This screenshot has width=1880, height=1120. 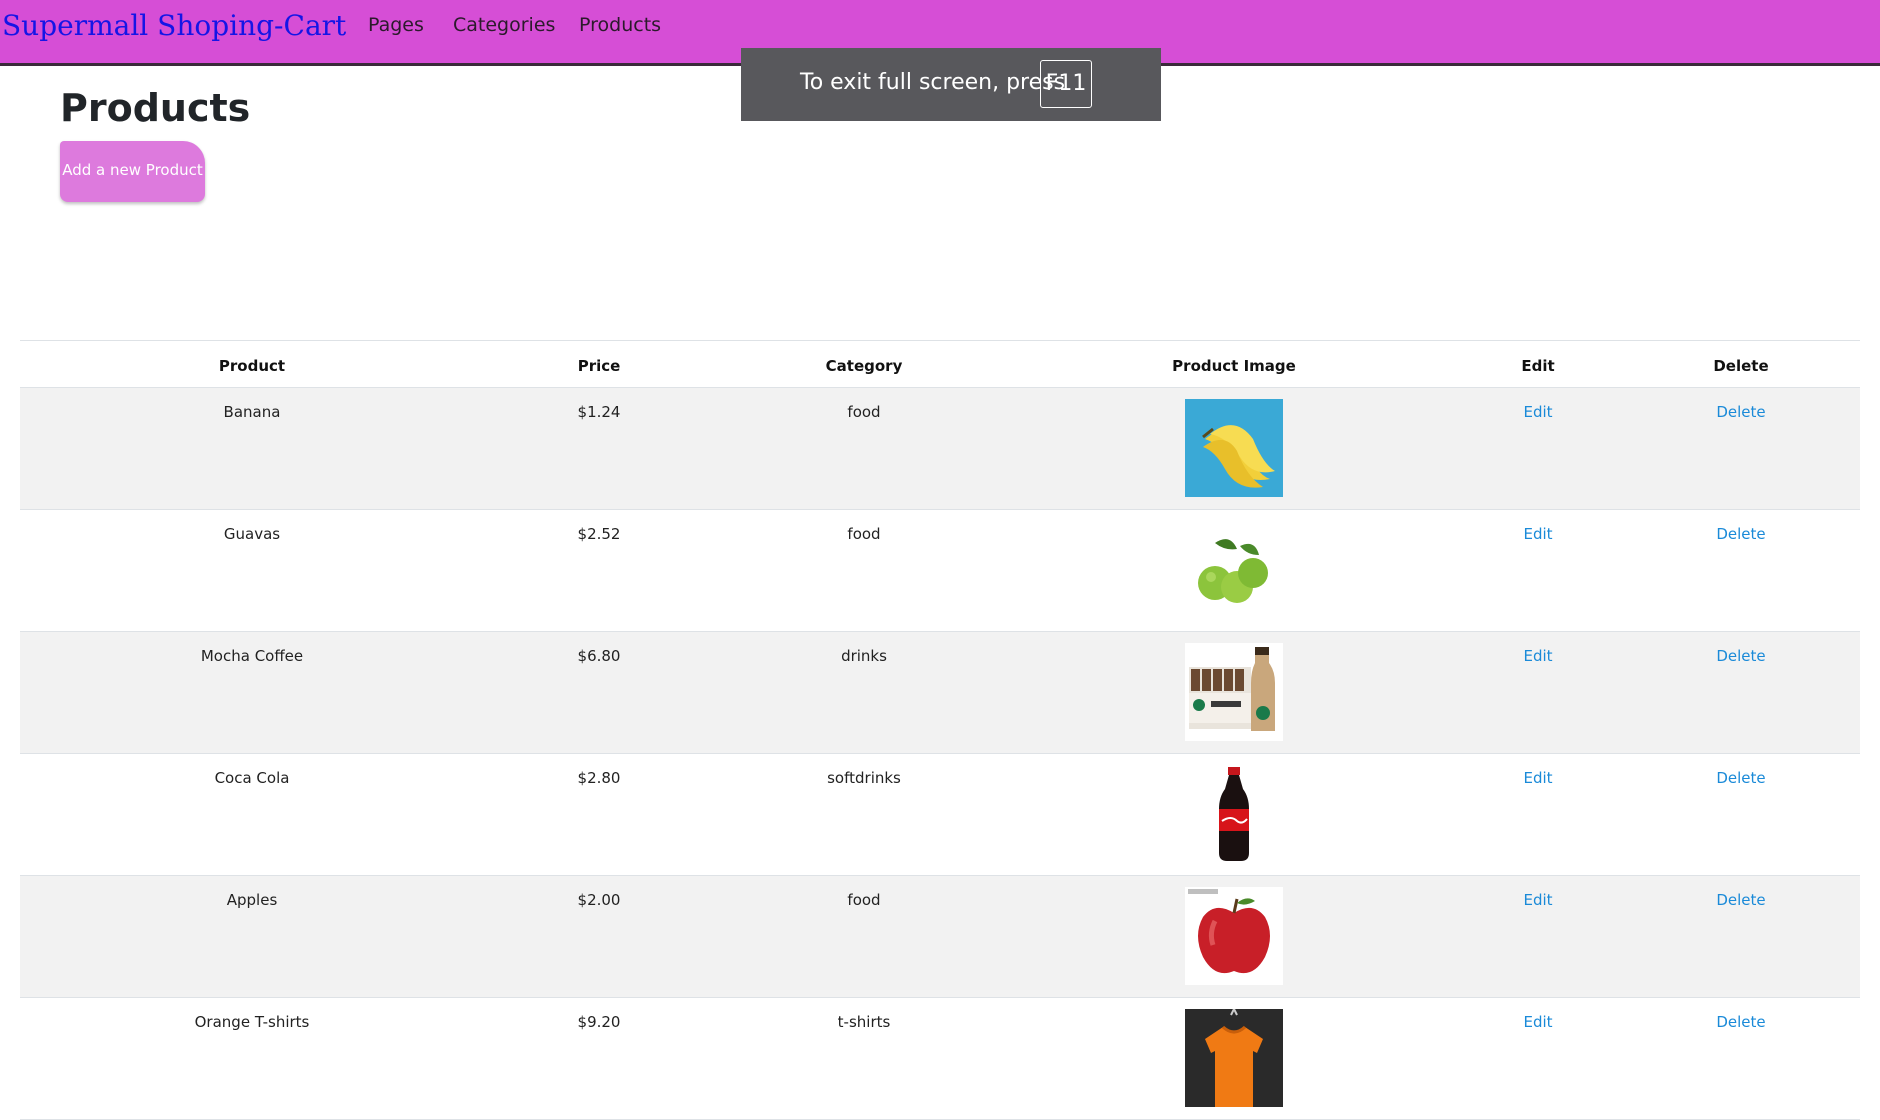 What do you see at coordinates (940, 937) in the screenshot?
I see `table-row: Apples $2.00 food Edit Delete` at bounding box center [940, 937].